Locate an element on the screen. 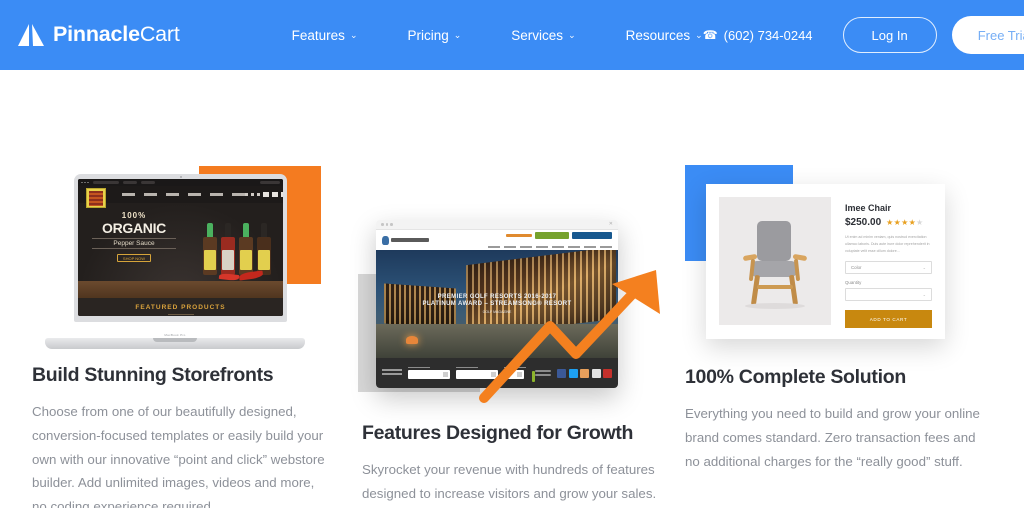 The height and width of the screenshot is (508, 1024). laptop-brand-label: MacBook Pro is located at coordinates (175, 335).